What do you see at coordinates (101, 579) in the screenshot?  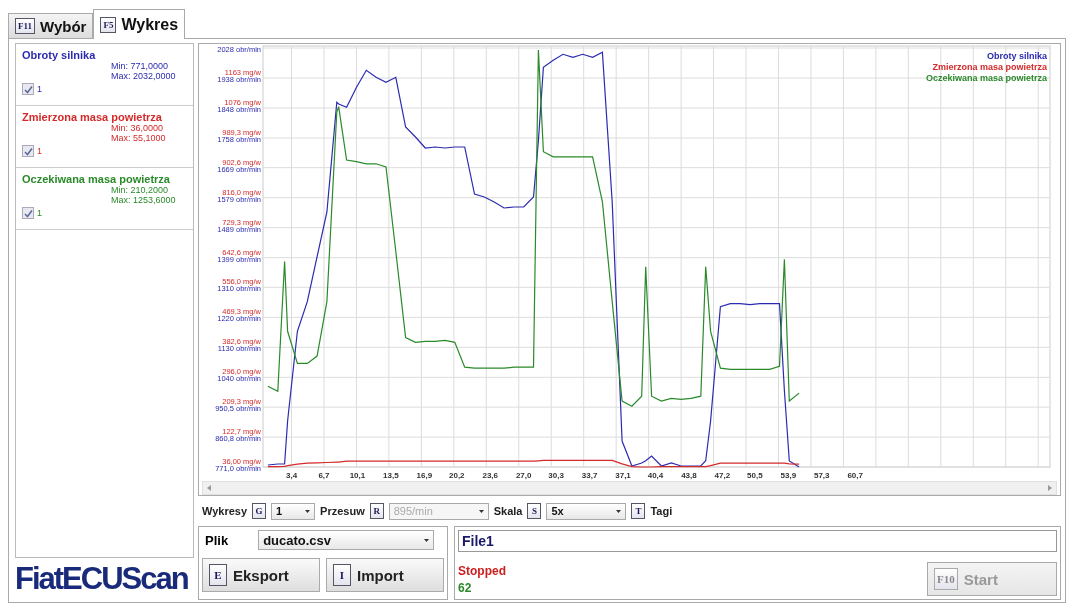 I see `logo: FiatECUScan` at bounding box center [101, 579].